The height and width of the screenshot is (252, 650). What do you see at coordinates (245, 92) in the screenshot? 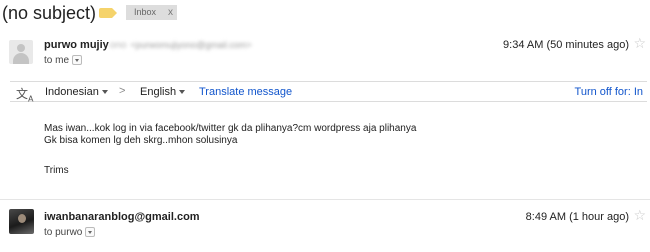
I see `translate-message-link: Translate message` at bounding box center [245, 92].